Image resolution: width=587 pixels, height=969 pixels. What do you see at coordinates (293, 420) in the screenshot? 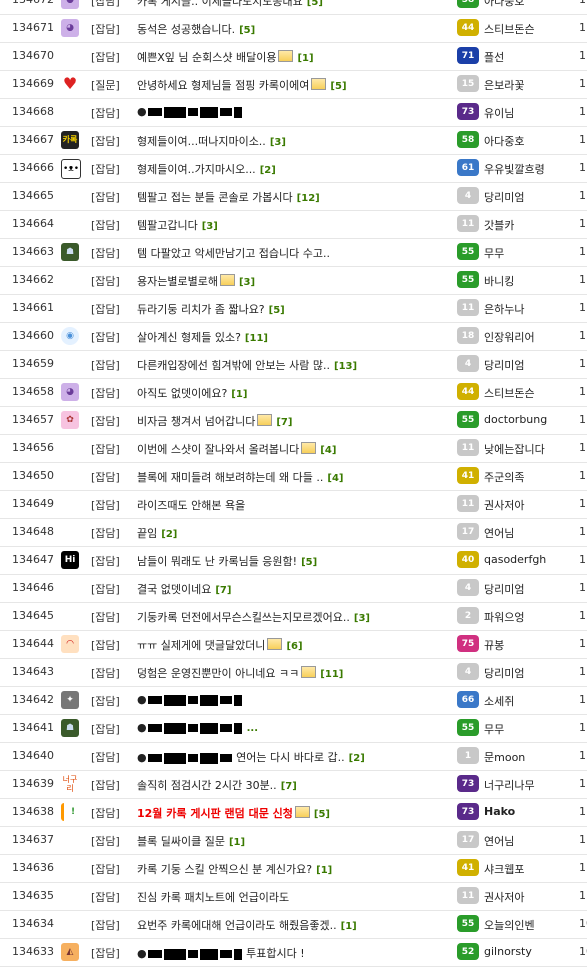
I see `table-row: 134657 ✿ [잡담] 비자금 챙겨서 넘어갑니다 [7] 55 doctorbung 1` at bounding box center [293, 420].